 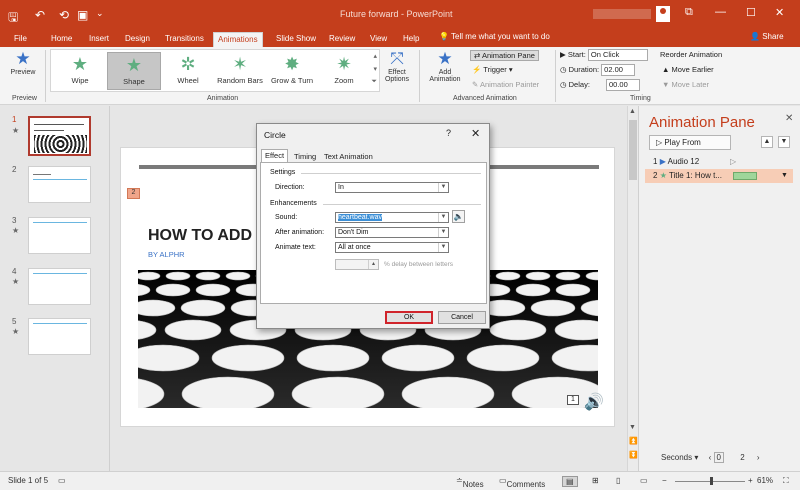 What do you see at coordinates (710, 457) in the screenshot?
I see `scale-left-icon: ‹` at bounding box center [710, 457].